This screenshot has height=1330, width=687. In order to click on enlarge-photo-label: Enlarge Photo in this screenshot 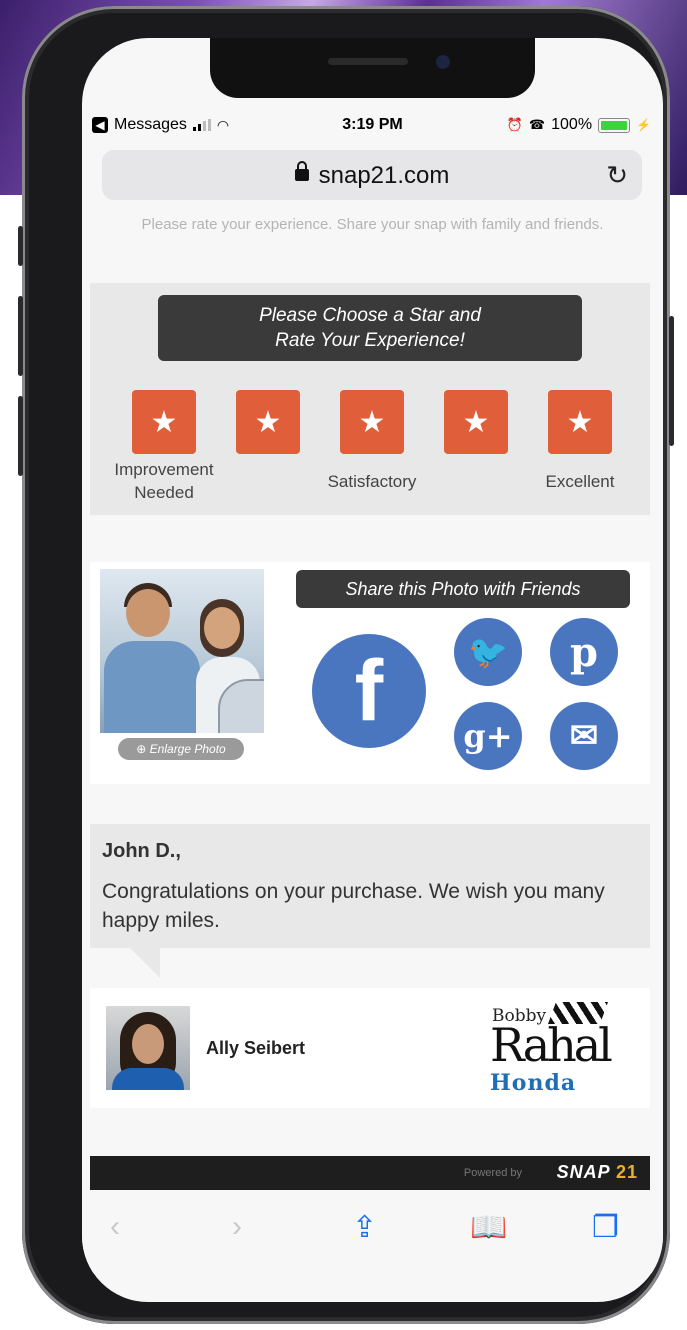, I will do `click(187, 749)`.